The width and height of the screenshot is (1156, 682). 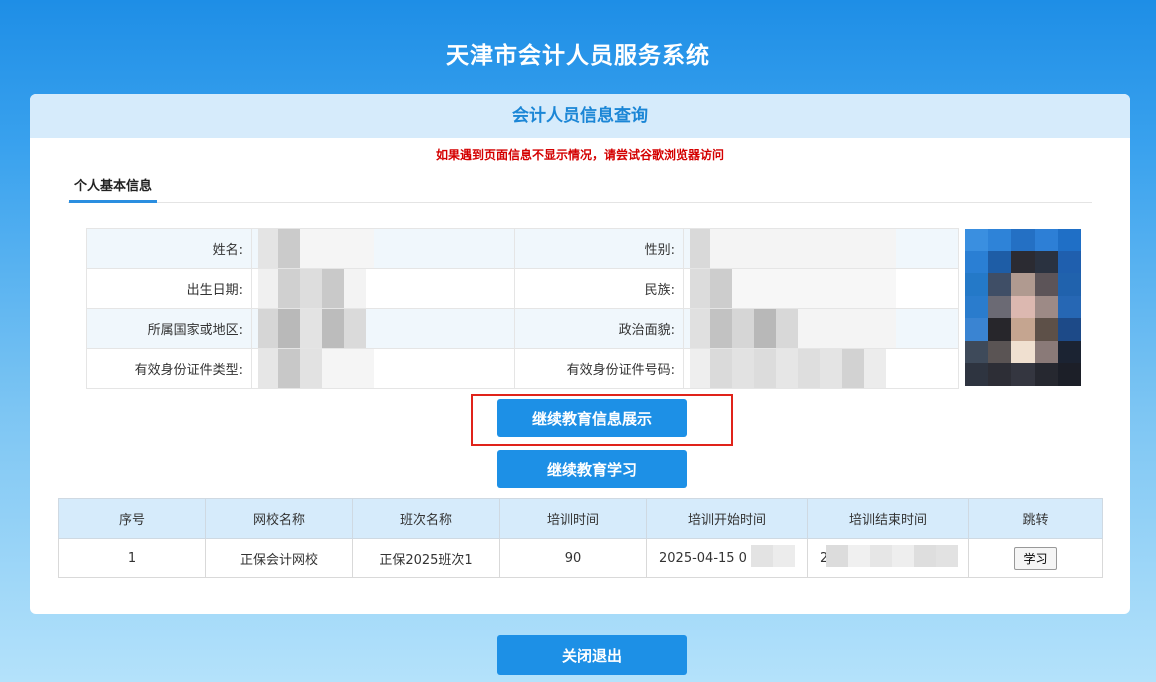 What do you see at coordinates (383, 249) in the screenshot?
I see `name-value` at bounding box center [383, 249].